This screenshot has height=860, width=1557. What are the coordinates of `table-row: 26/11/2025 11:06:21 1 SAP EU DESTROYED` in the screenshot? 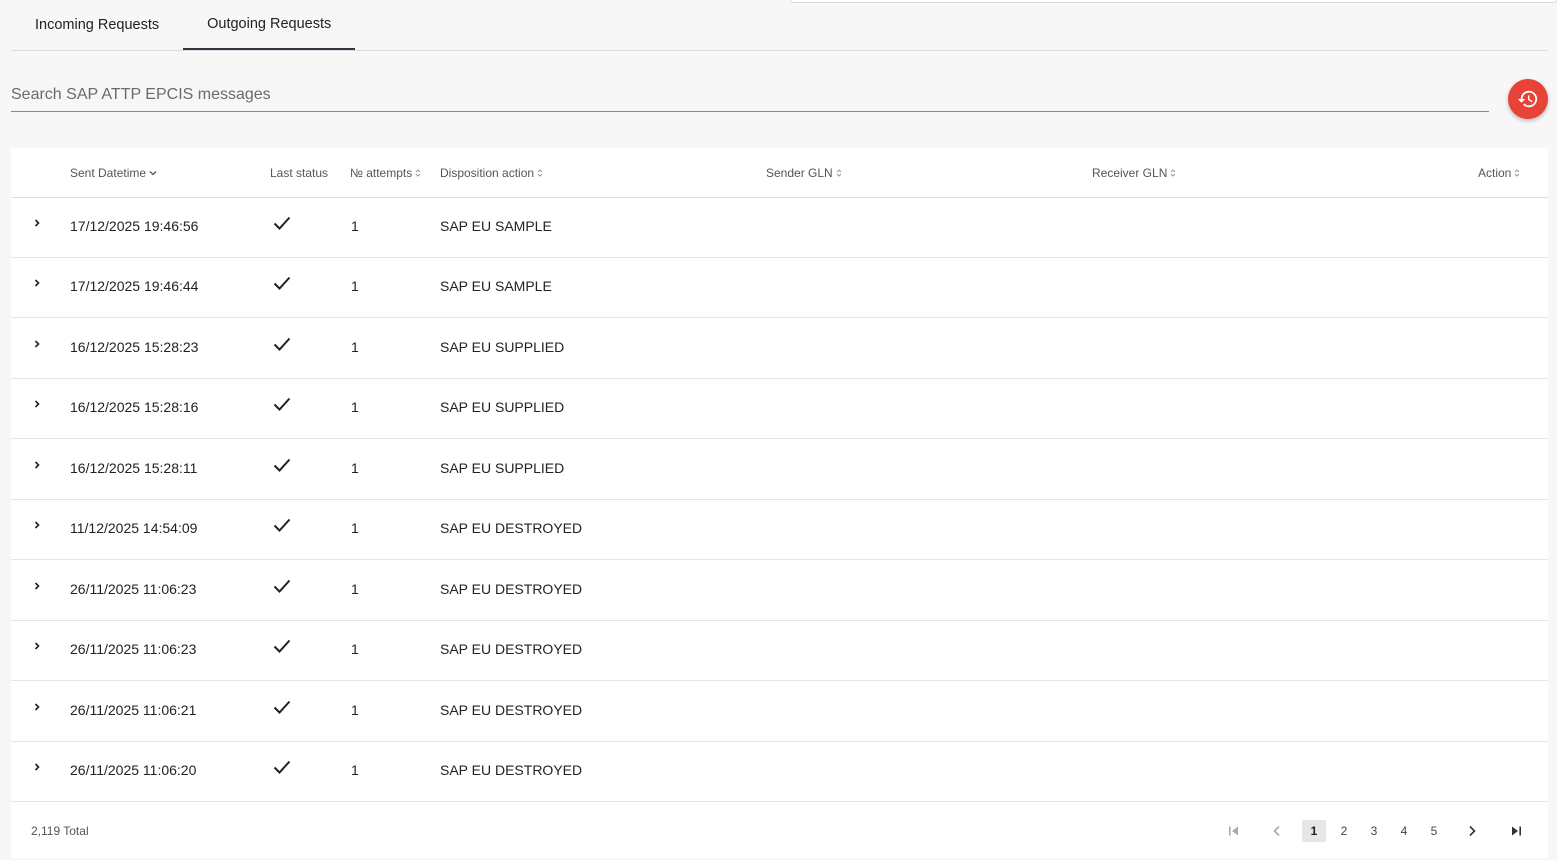 It's located at (779, 711).